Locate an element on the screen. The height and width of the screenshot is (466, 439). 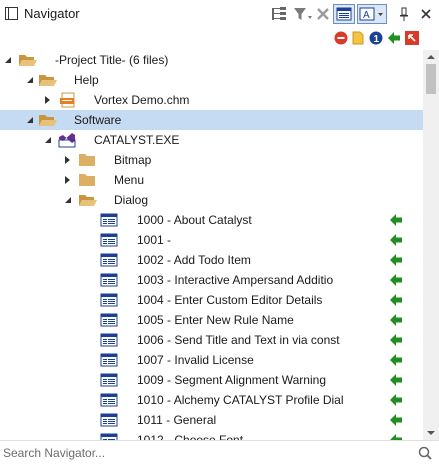
window-icon is located at coordinates (11, 13).